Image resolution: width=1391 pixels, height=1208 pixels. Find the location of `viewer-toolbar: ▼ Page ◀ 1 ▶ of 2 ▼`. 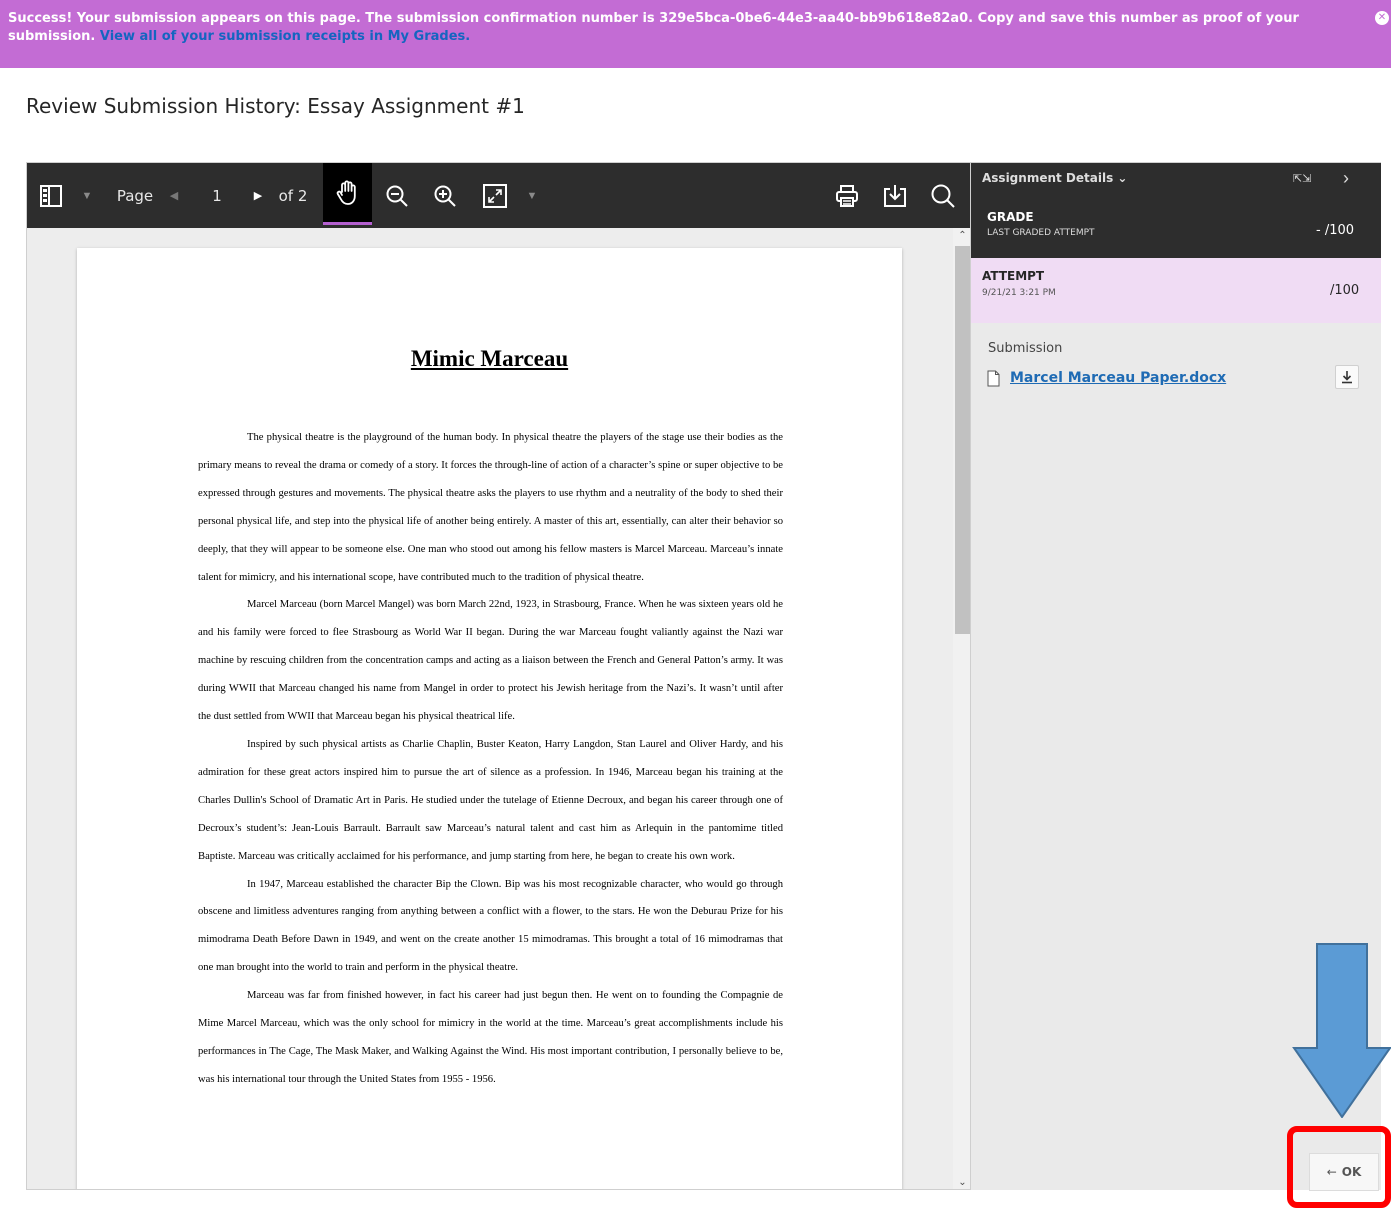

viewer-toolbar: ▼ Page ◀ 1 ▶ of 2 ▼ is located at coordinates (498, 195).